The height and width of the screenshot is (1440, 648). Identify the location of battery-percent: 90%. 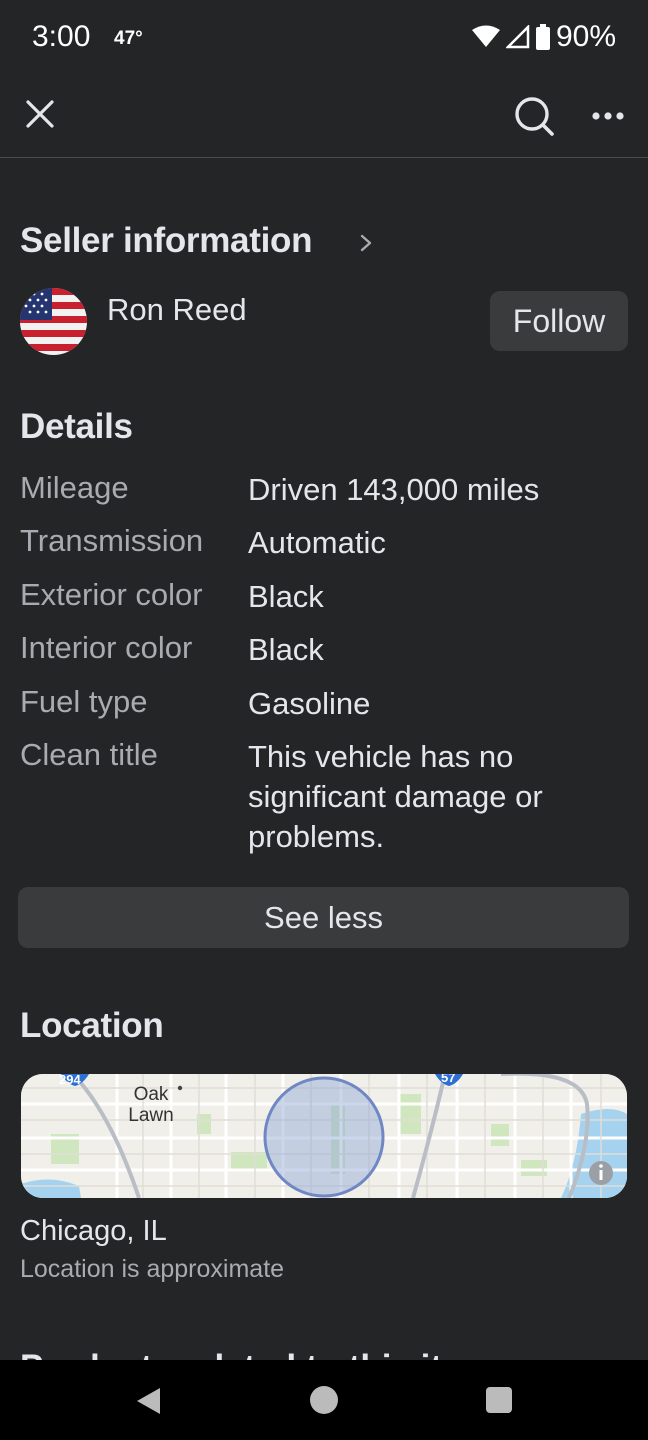
(585, 36).